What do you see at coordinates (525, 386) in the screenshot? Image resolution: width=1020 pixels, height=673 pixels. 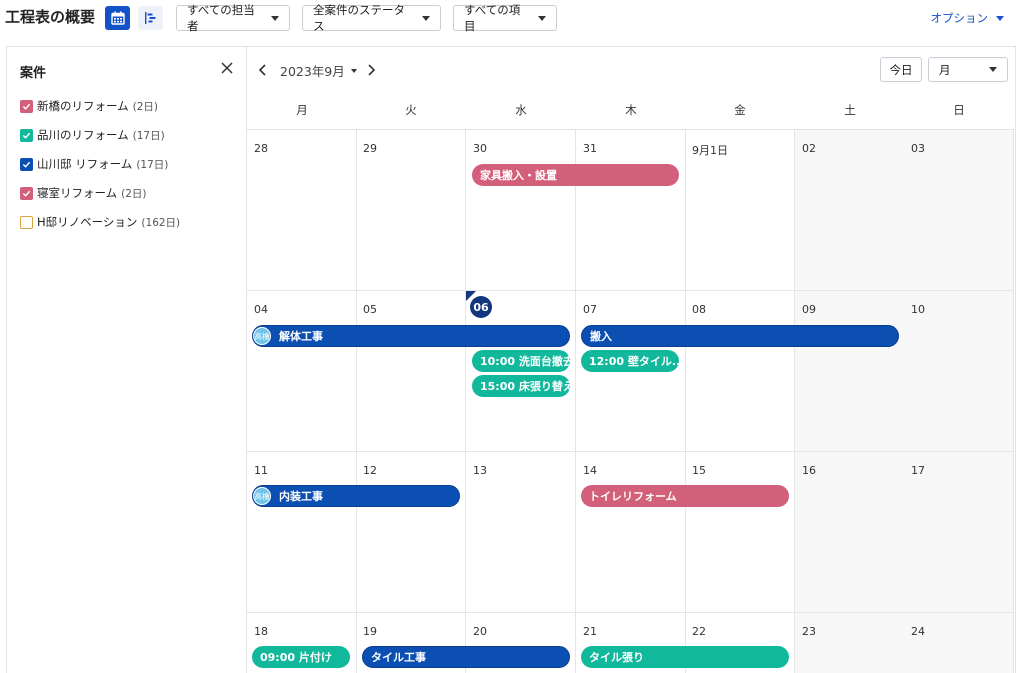 I see `event-label: 15:00 床張り替え` at bounding box center [525, 386].